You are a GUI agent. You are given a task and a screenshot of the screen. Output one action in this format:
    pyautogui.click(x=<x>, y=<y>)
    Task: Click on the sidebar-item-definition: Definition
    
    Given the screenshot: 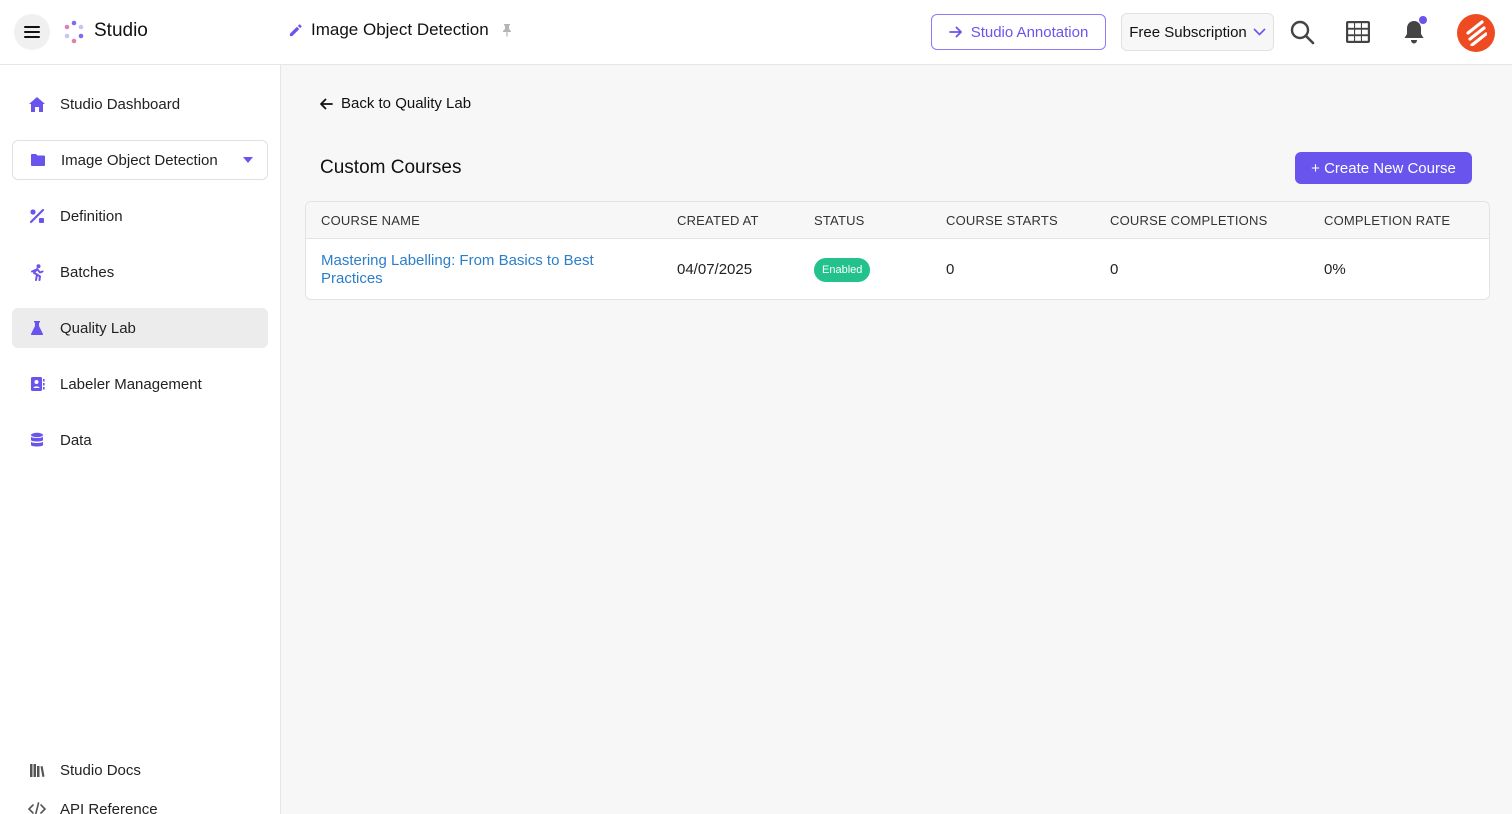 What is the action you would take?
    pyautogui.click(x=140, y=216)
    